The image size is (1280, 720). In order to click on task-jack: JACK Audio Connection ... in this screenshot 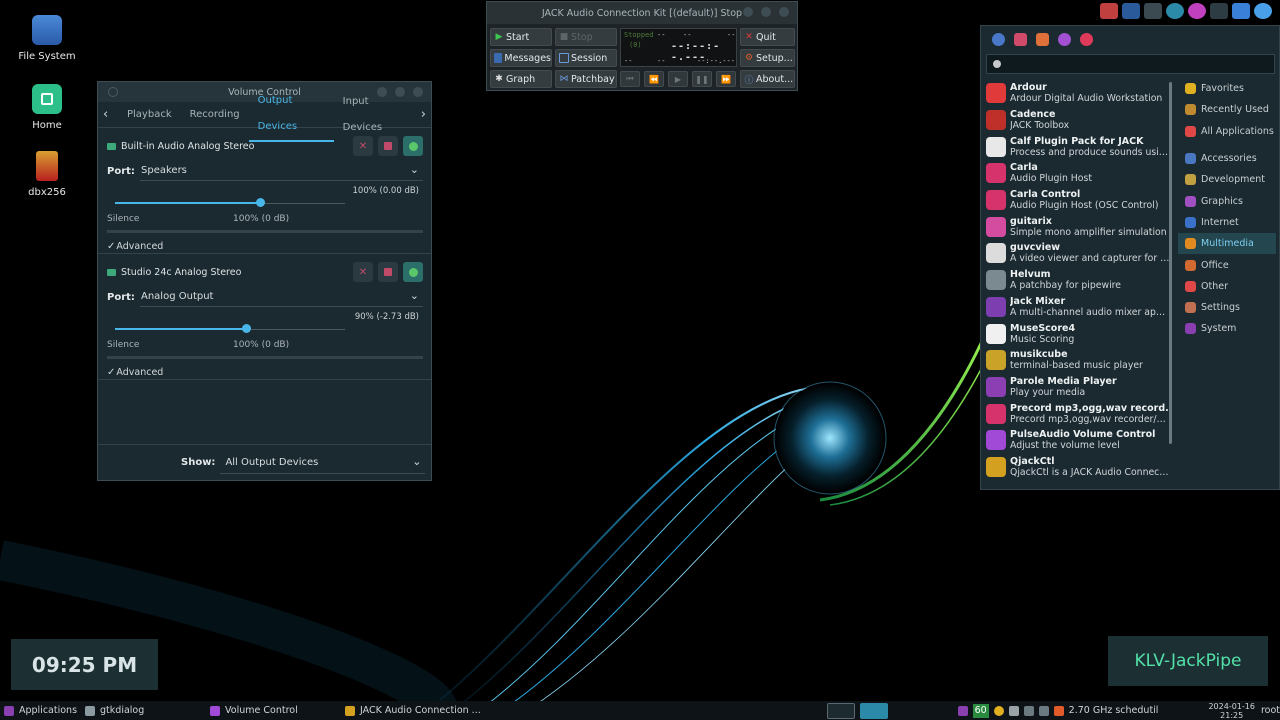, I will do `click(413, 710)`.